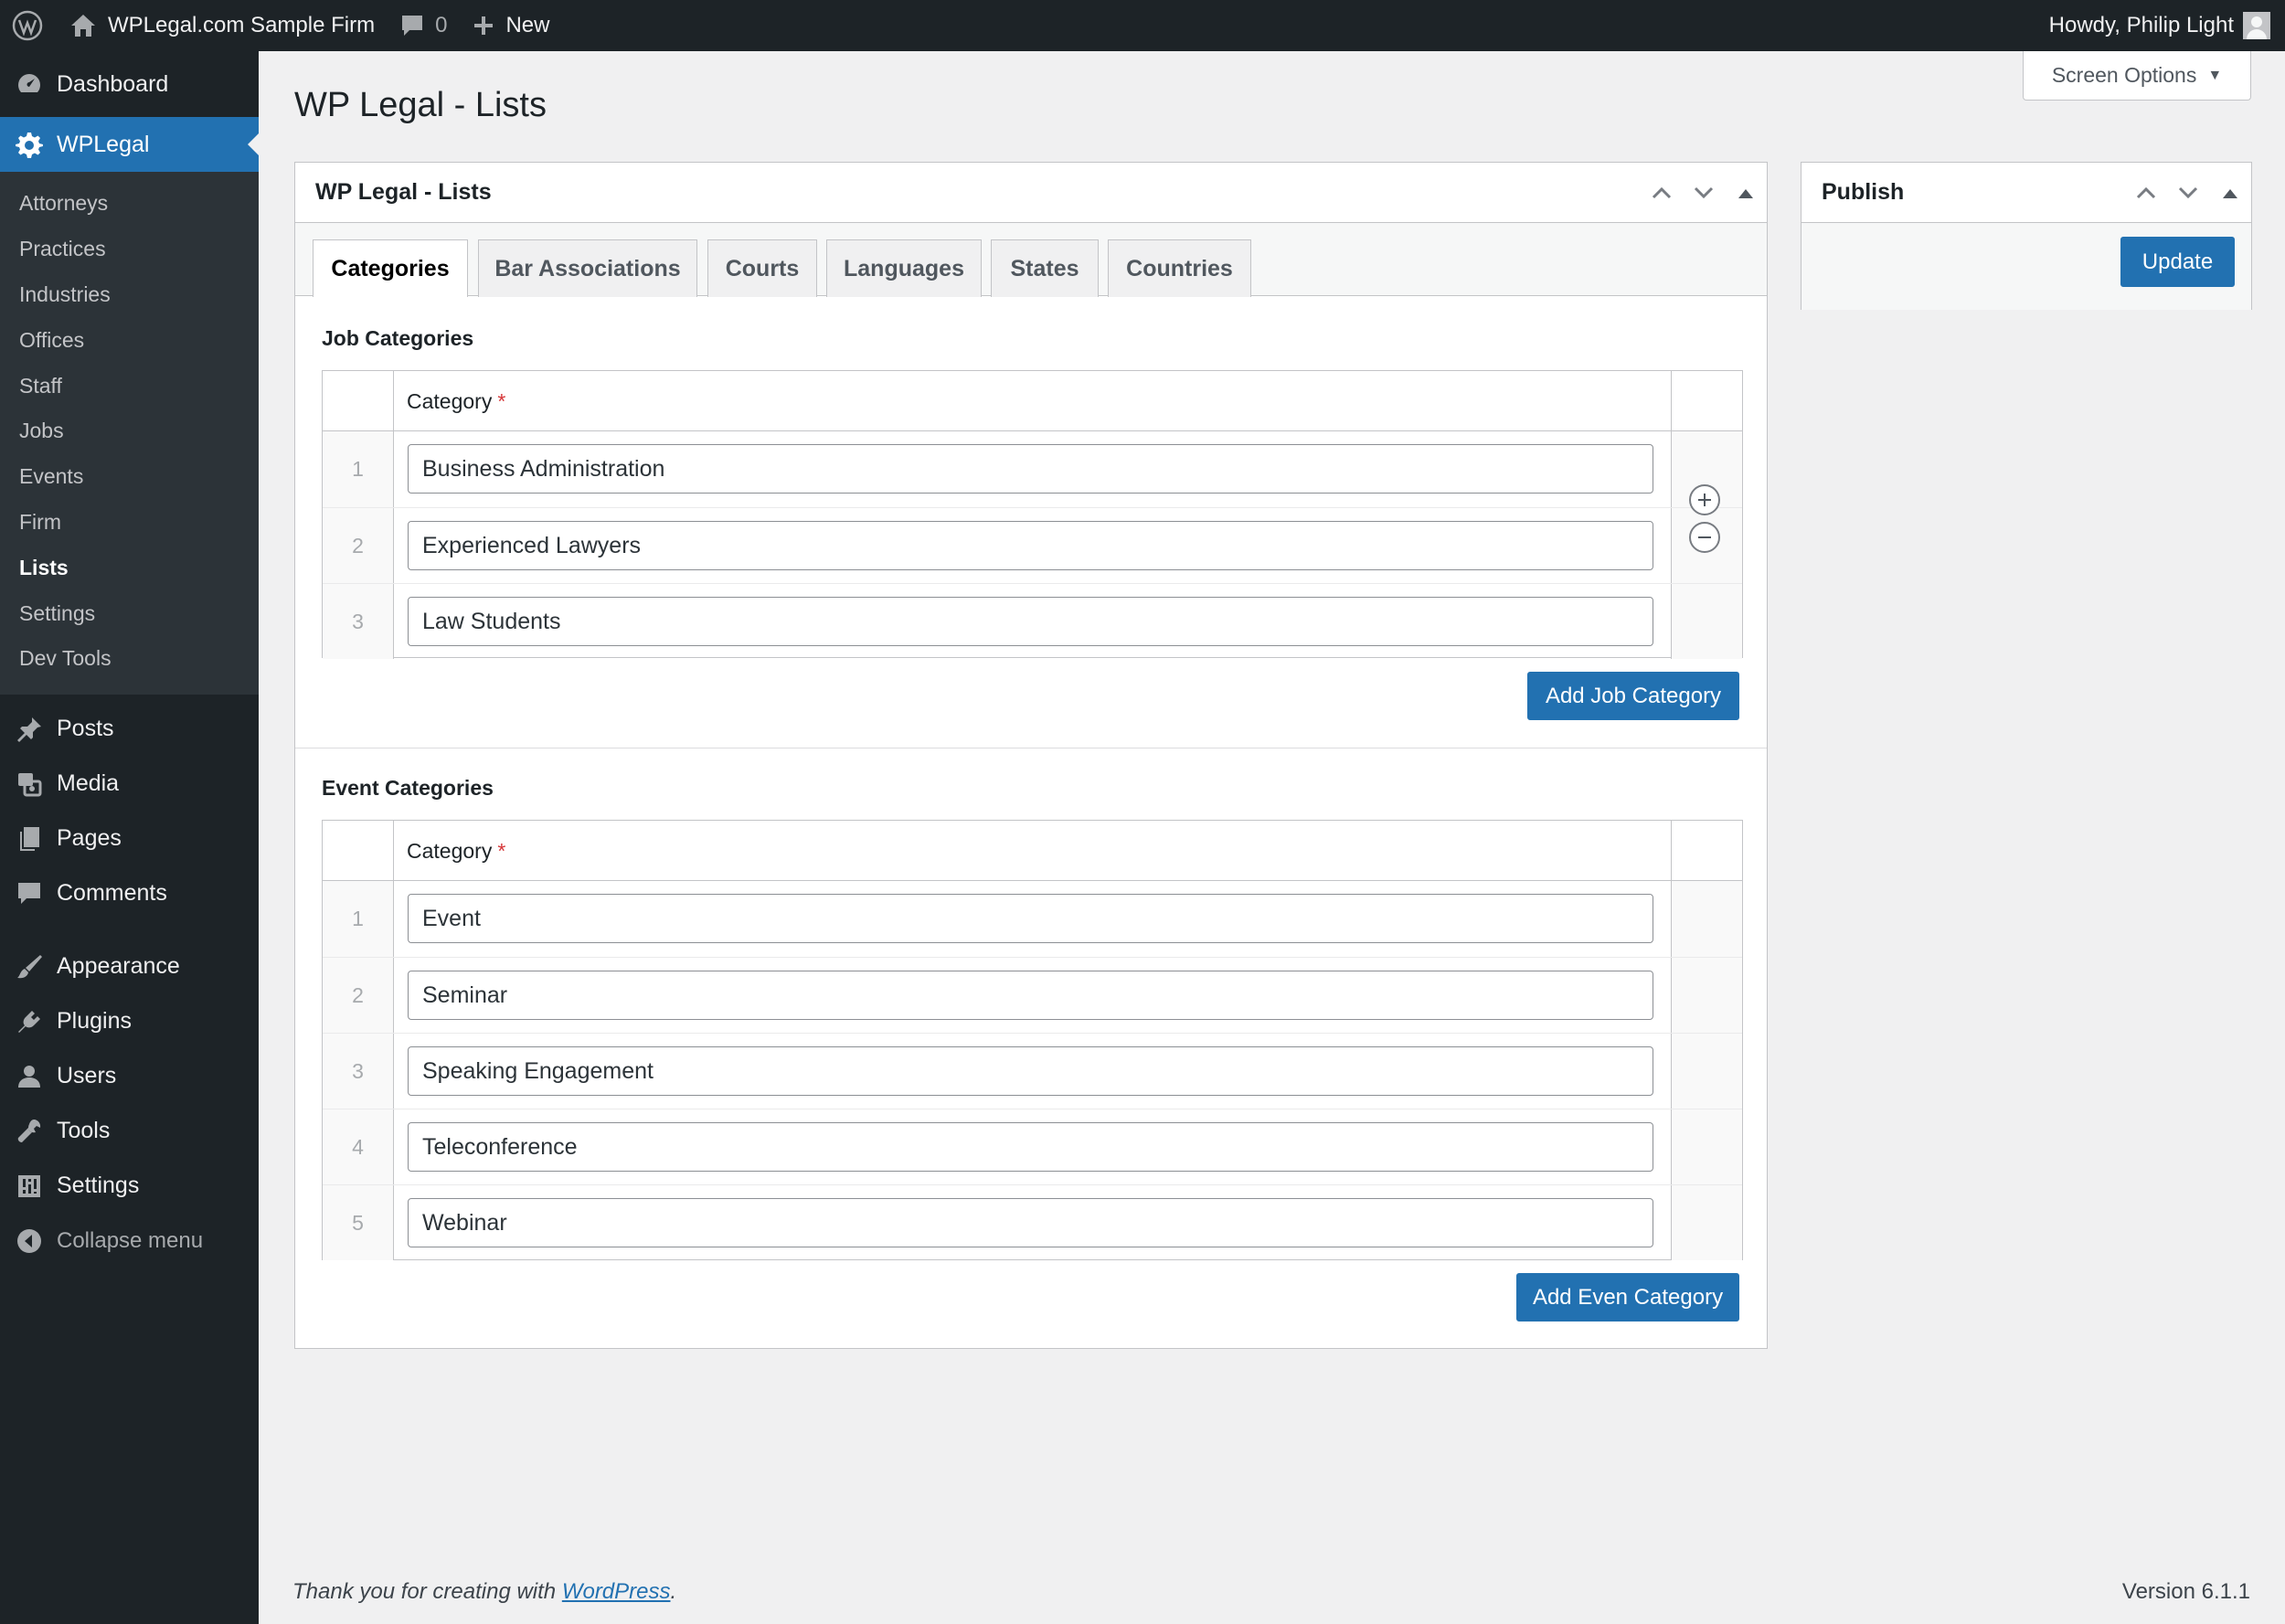 The width and height of the screenshot is (2285, 1624). I want to click on menu-posts: Posts, so click(129, 729).